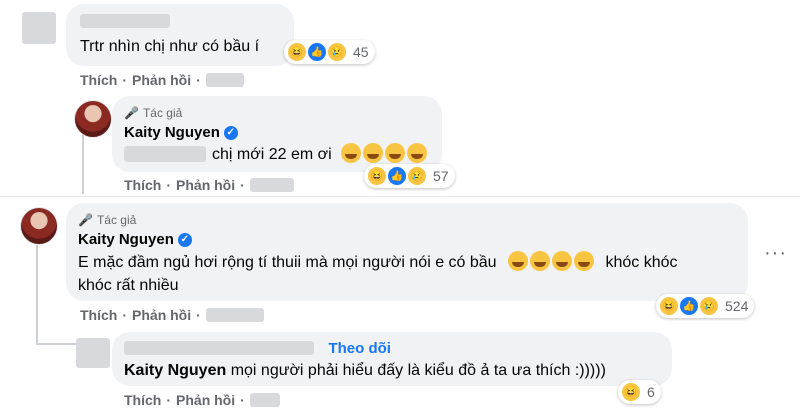  Describe the element at coordinates (170, 46) in the screenshot. I see `comment-text: Trtr nhìn chị như có bầu í` at that location.